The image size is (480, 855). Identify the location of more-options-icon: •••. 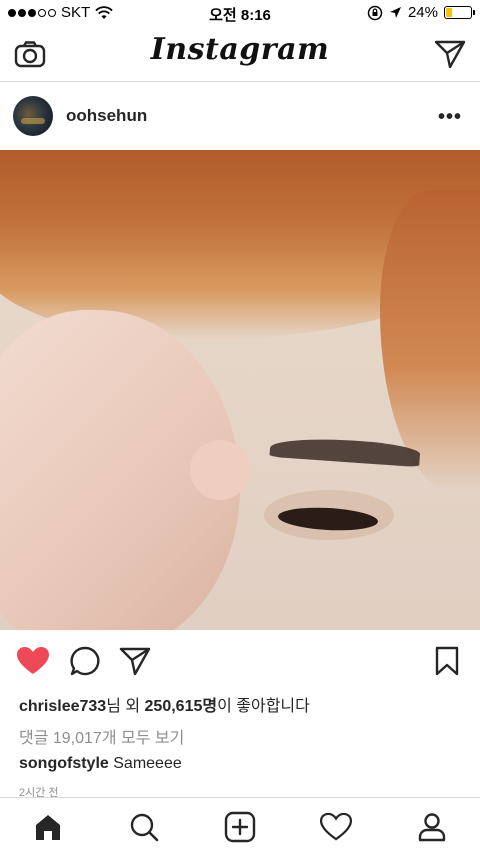
(450, 117).